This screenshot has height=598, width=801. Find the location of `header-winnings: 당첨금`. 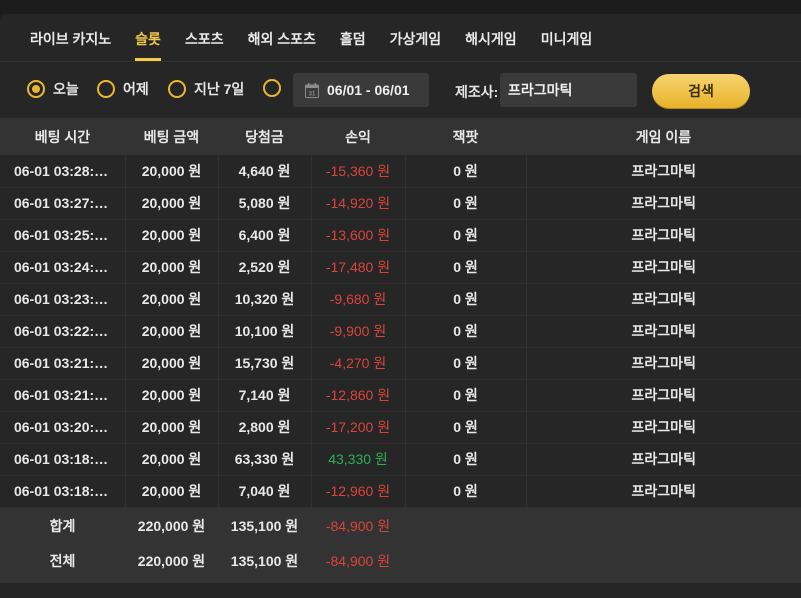

header-winnings: 당첨금 is located at coordinates (264, 136).